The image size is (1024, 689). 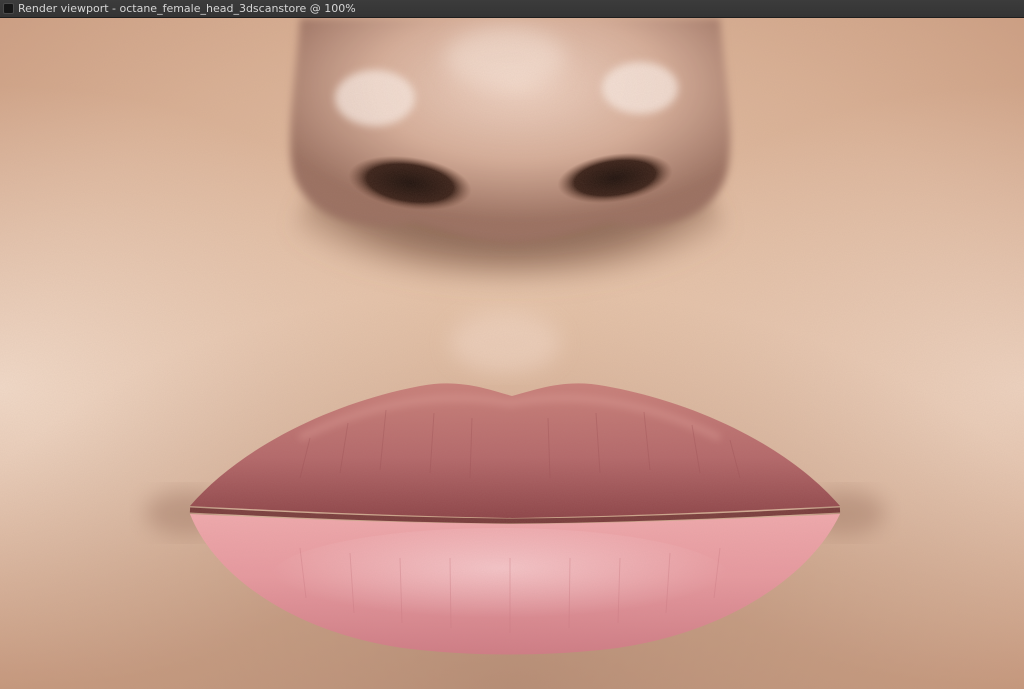 What do you see at coordinates (8, 8) in the screenshot?
I see `window-icon` at bounding box center [8, 8].